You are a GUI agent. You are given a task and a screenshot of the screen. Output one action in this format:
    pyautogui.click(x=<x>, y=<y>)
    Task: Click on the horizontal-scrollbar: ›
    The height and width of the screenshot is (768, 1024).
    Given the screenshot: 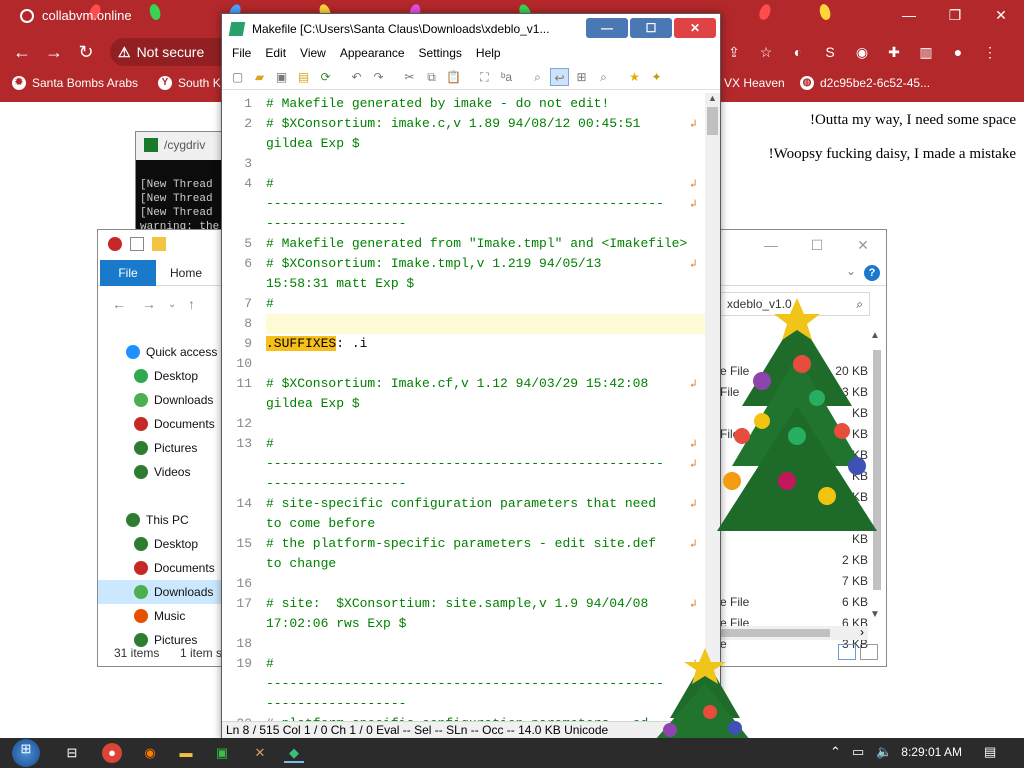 What is the action you would take?
    pyautogui.click(x=794, y=632)
    